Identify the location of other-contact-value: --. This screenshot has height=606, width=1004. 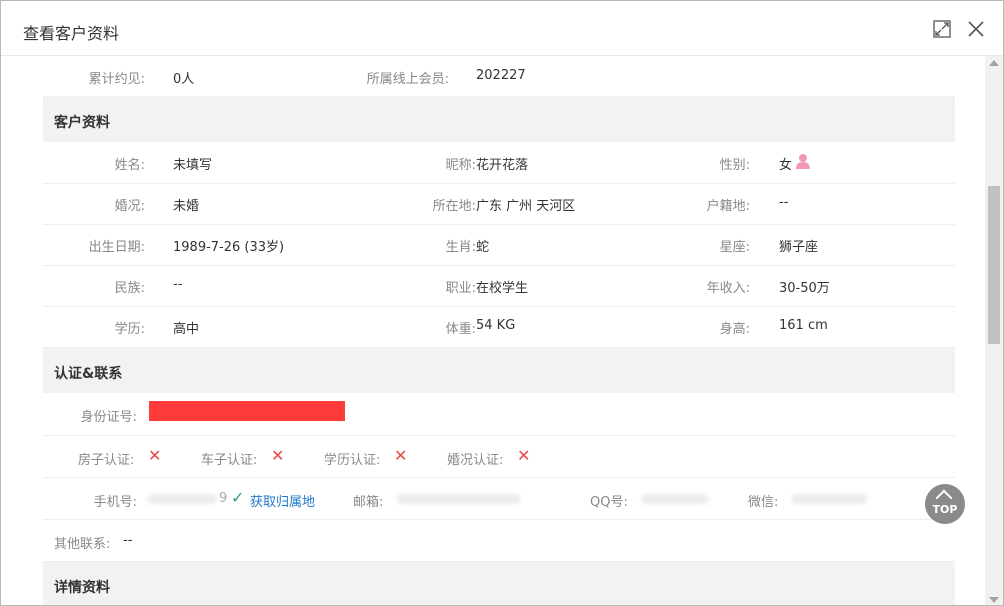
(128, 540).